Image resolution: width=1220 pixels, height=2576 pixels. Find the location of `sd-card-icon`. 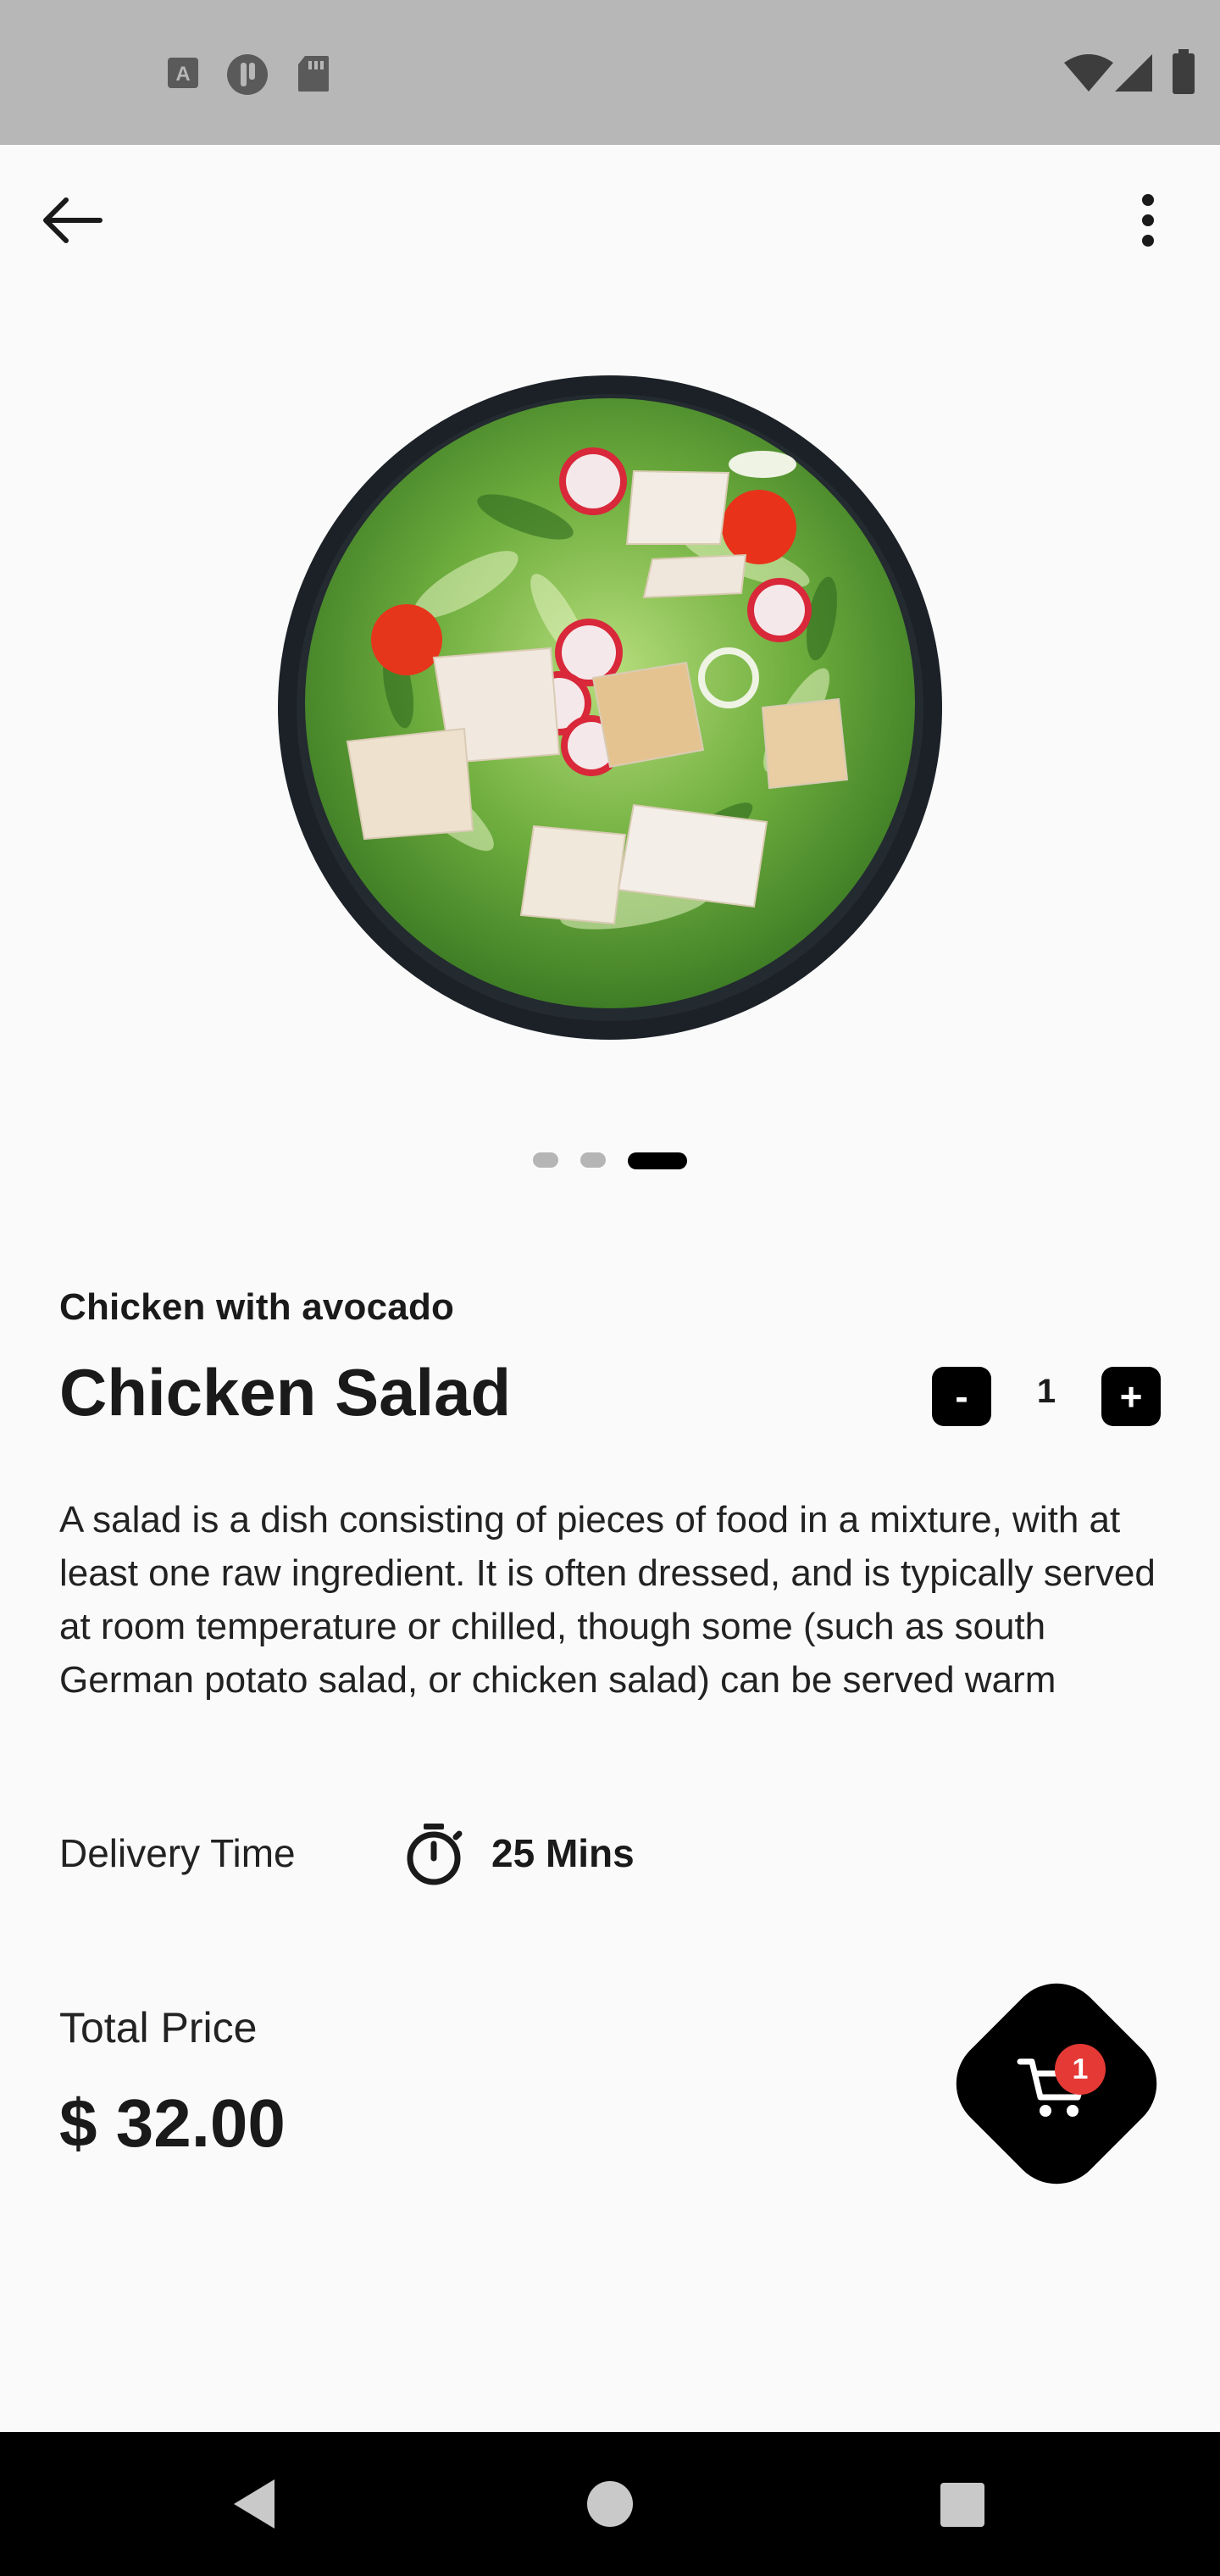

sd-card-icon is located at coordinates (313, 74).